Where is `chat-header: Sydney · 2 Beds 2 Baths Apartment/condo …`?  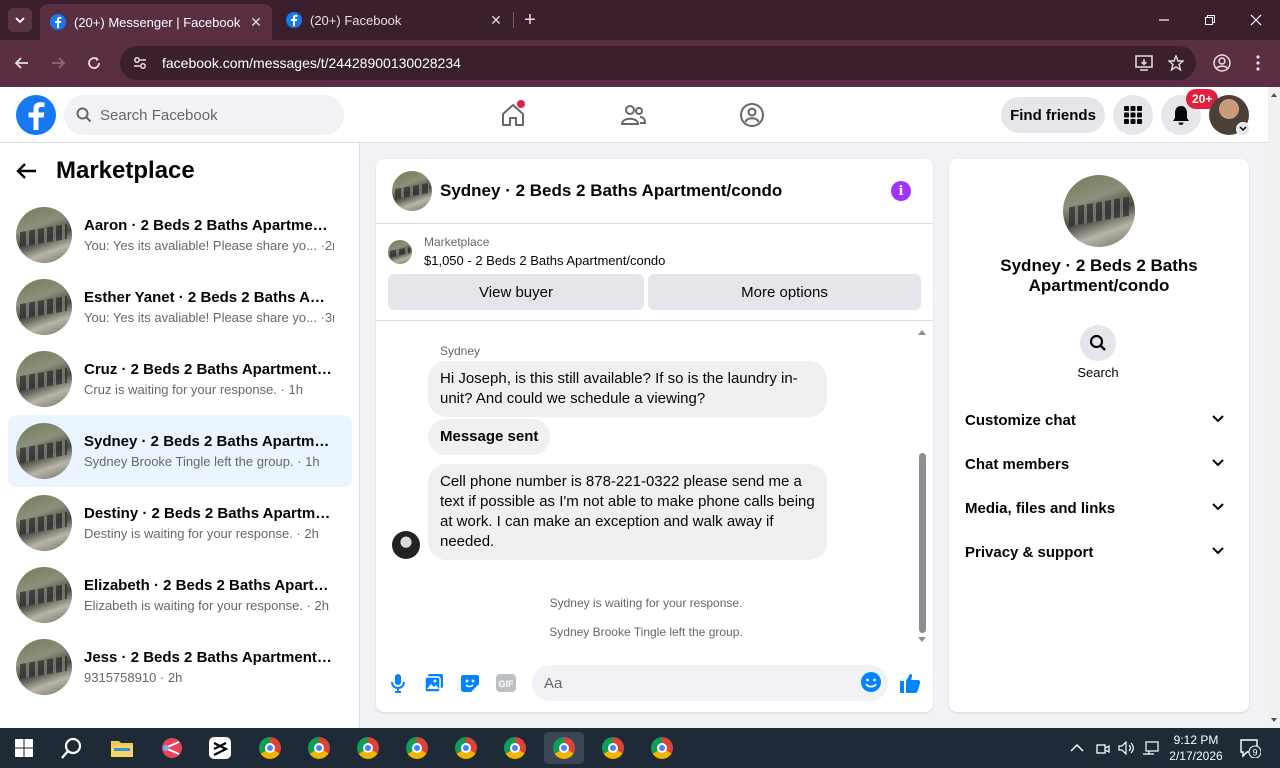 chat-header: Sydney · 2 Beds 2 Baths Apartment/condo … is located at coordinates (654, 191).